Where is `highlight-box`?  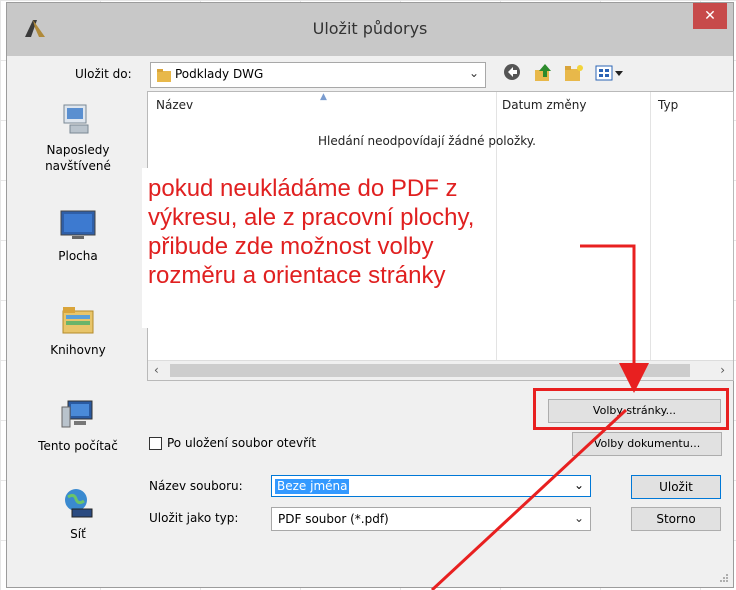
highlight-box is located at coordinates (631, 409).